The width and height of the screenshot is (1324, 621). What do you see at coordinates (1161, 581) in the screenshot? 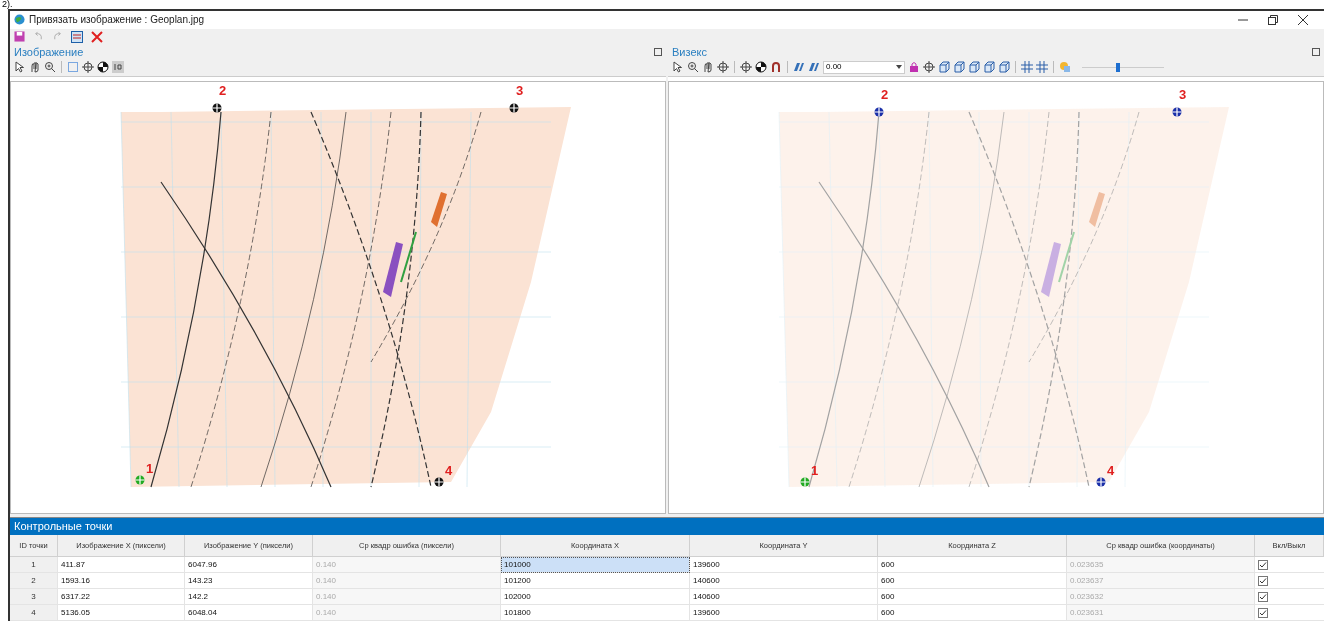
I see `table-cell: 0.023637` at bounding box center [1161, 581].